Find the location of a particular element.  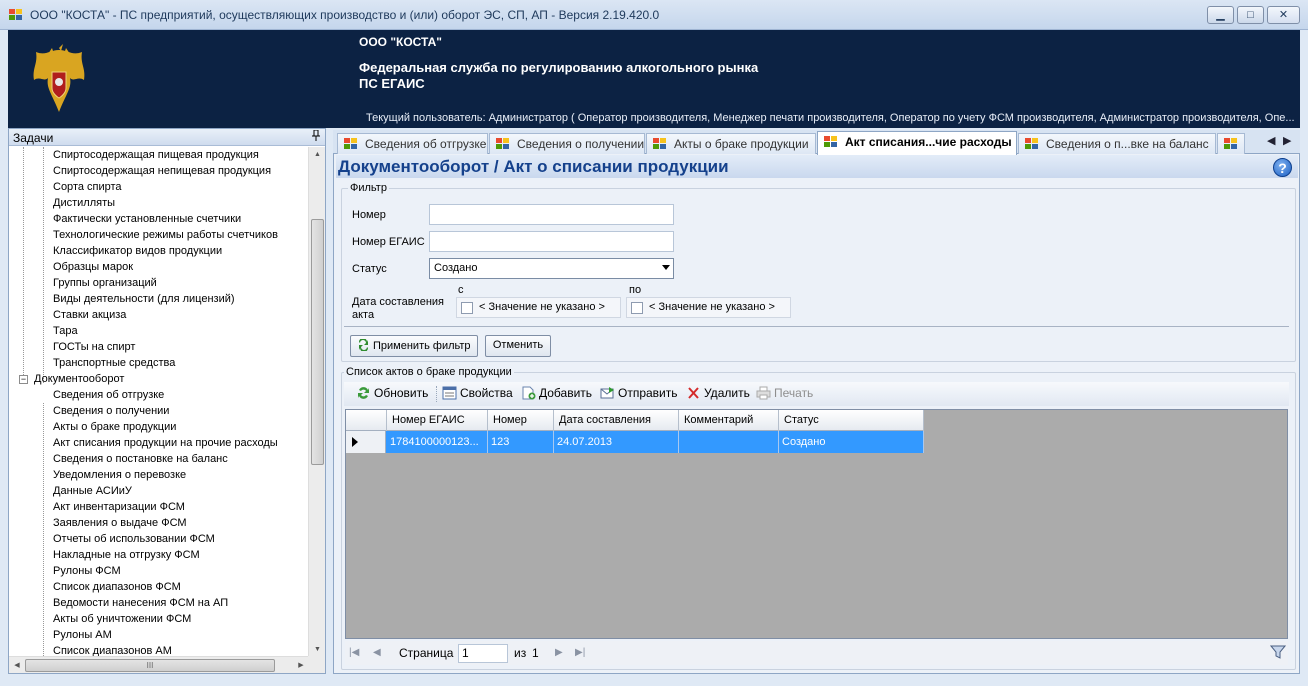

minimize-button: ▁ is located at coordinates (1220, 15).